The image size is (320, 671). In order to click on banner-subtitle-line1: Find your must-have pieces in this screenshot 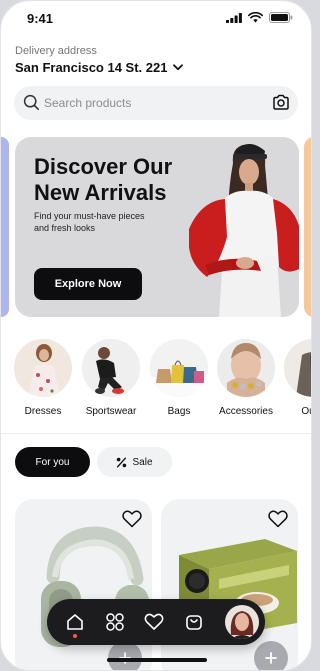, I will do `click(89, 216)`.